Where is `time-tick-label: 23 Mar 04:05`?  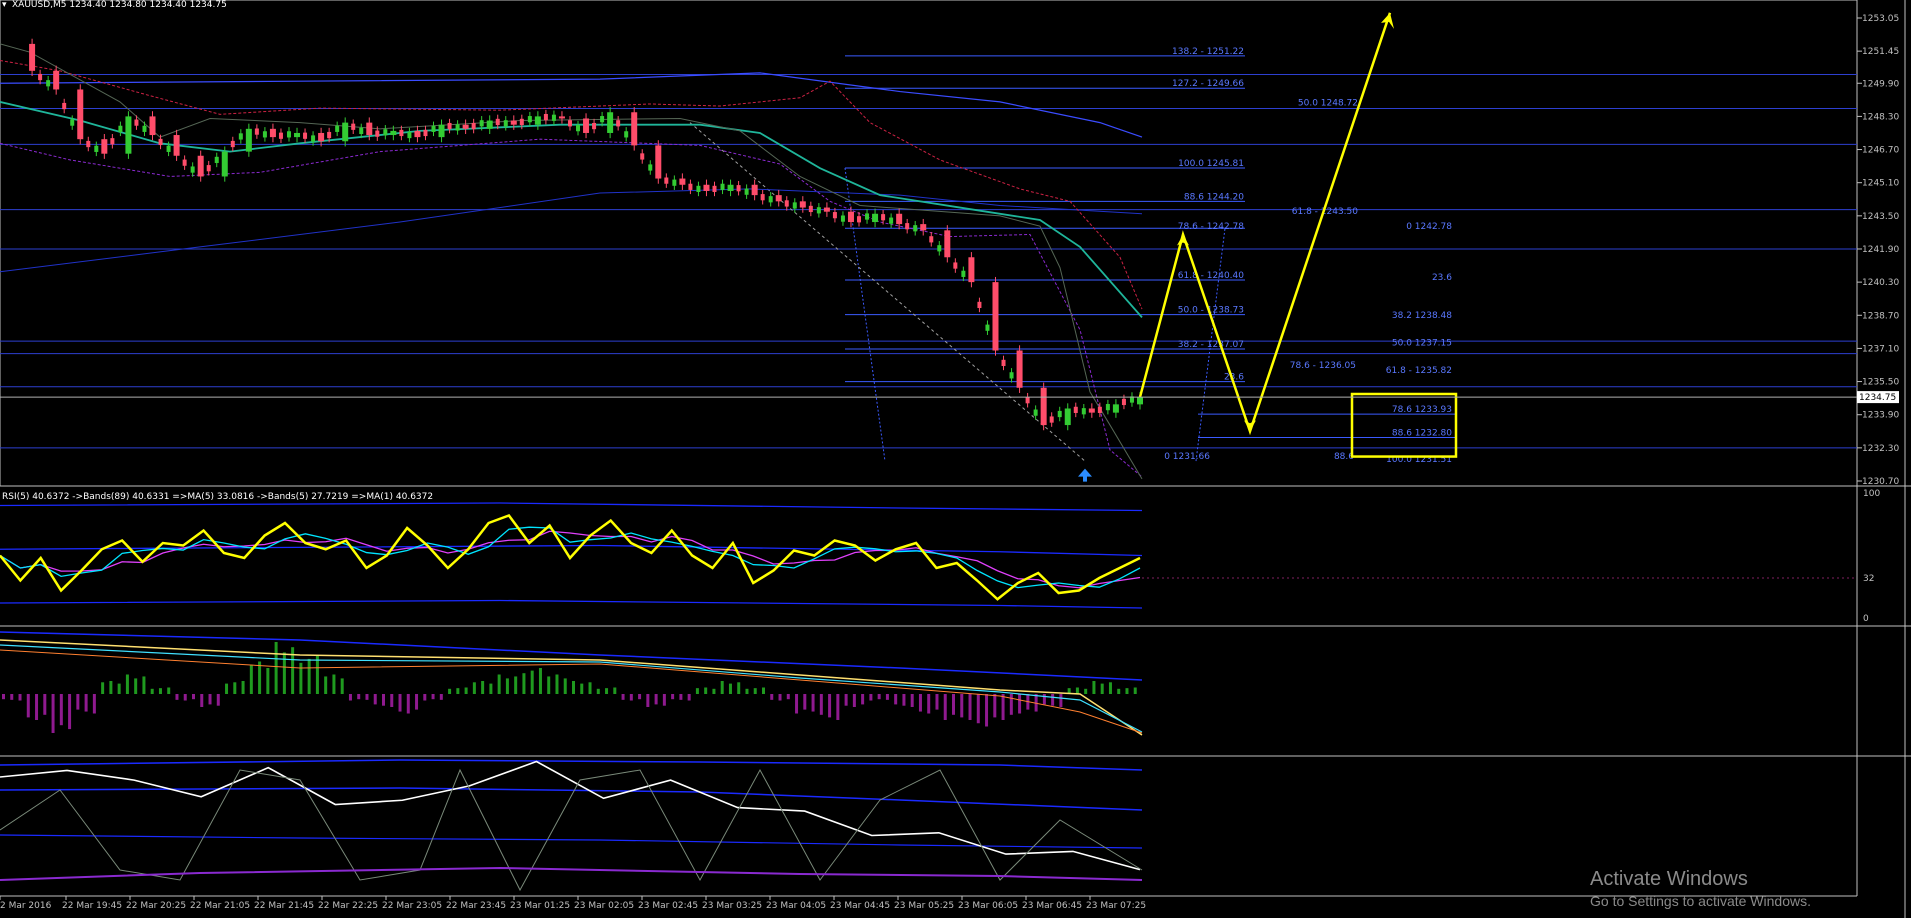
time-tick-label: 23 Mar 04:05 is located at coordinates (796, 906).